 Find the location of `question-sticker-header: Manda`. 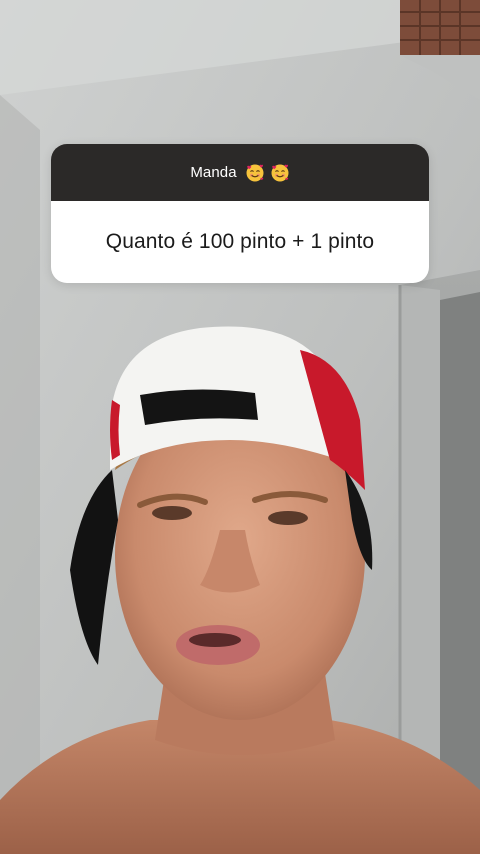

question-sticker-header: Manda is located at coordinates (240, 172).